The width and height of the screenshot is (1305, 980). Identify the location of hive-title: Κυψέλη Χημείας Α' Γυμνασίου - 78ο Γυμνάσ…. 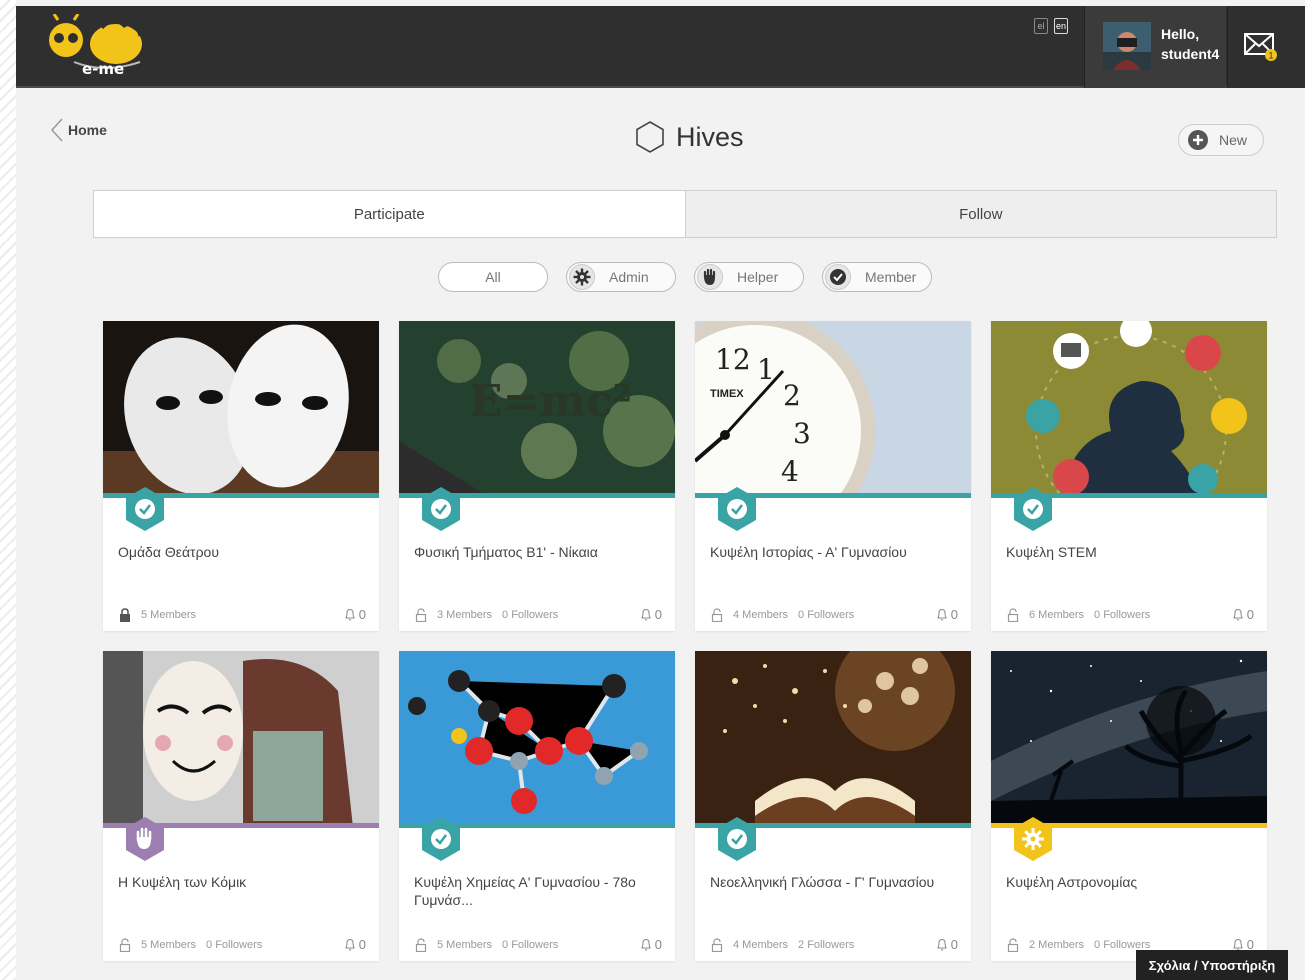
(525, 891).